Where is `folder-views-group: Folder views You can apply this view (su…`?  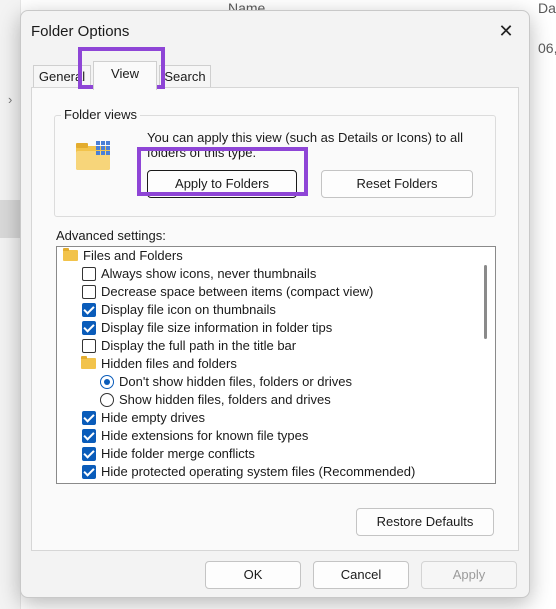 folder-views-group: Folder views You can apply this view (su… is located at coordinates (275, 162).